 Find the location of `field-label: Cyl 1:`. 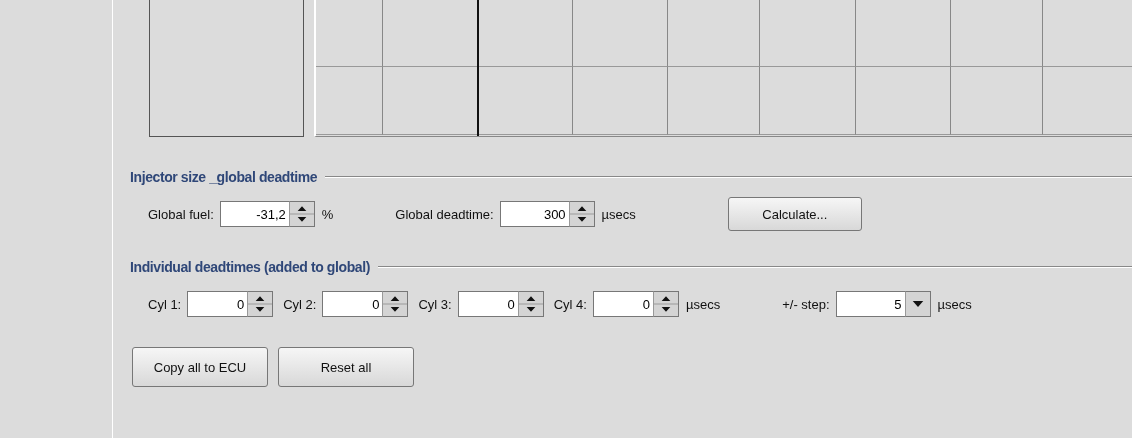

field-label: Cyl 1: is located at coordinates (165, 304).